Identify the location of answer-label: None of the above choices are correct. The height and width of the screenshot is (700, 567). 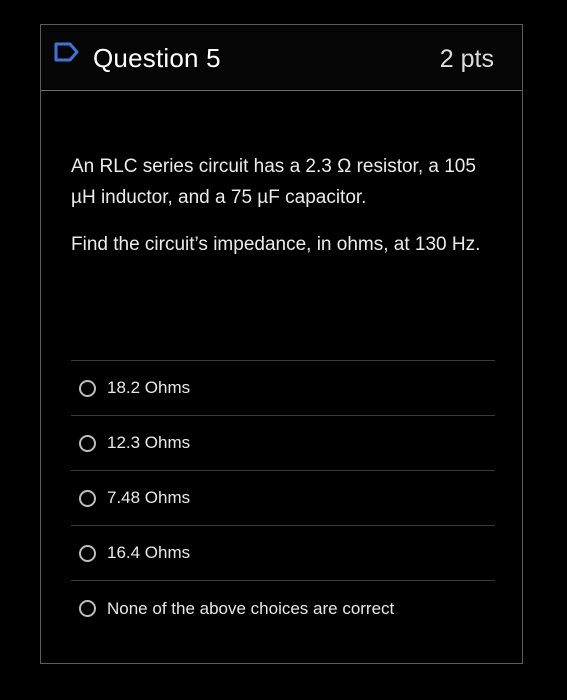
(251, 608).